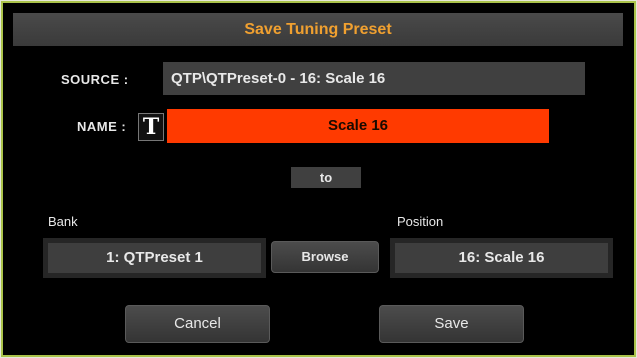 Image resolution: width=637 pixels, height=358 pixels. I want to click on source-field: QTP\QTPreset-0 - 16: Scale 16, so click(374, 78).